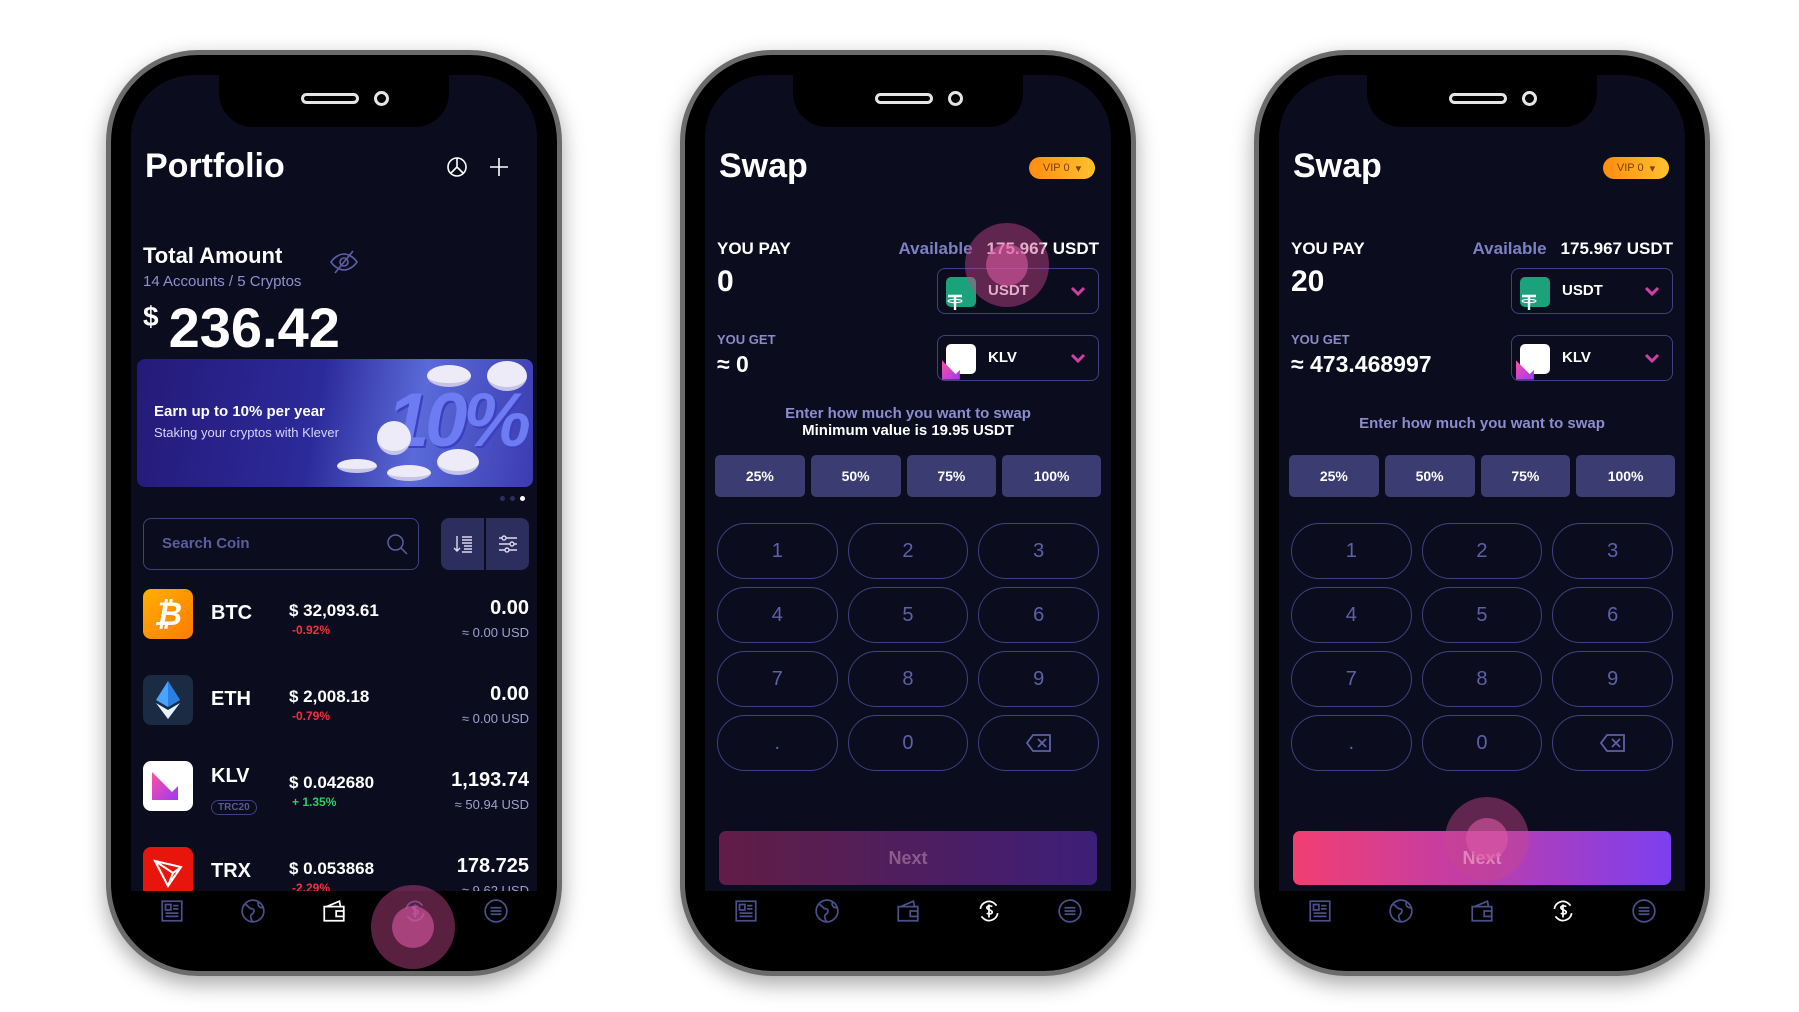  I want to click on sort-button, so click(463, 544).